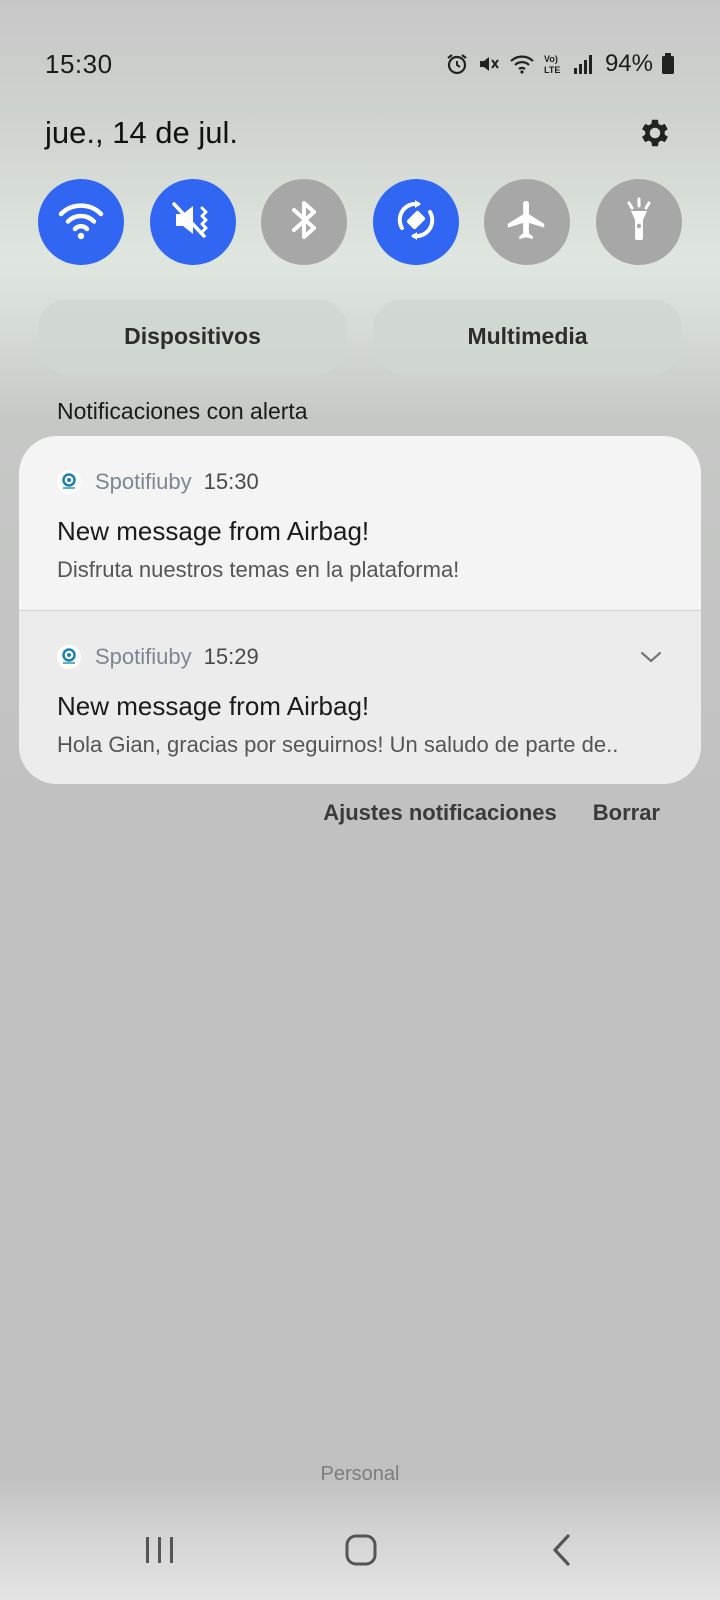 This screenshot has width=720, height=1600. I want to click on recent-apps-icon, so click(160, 1552).